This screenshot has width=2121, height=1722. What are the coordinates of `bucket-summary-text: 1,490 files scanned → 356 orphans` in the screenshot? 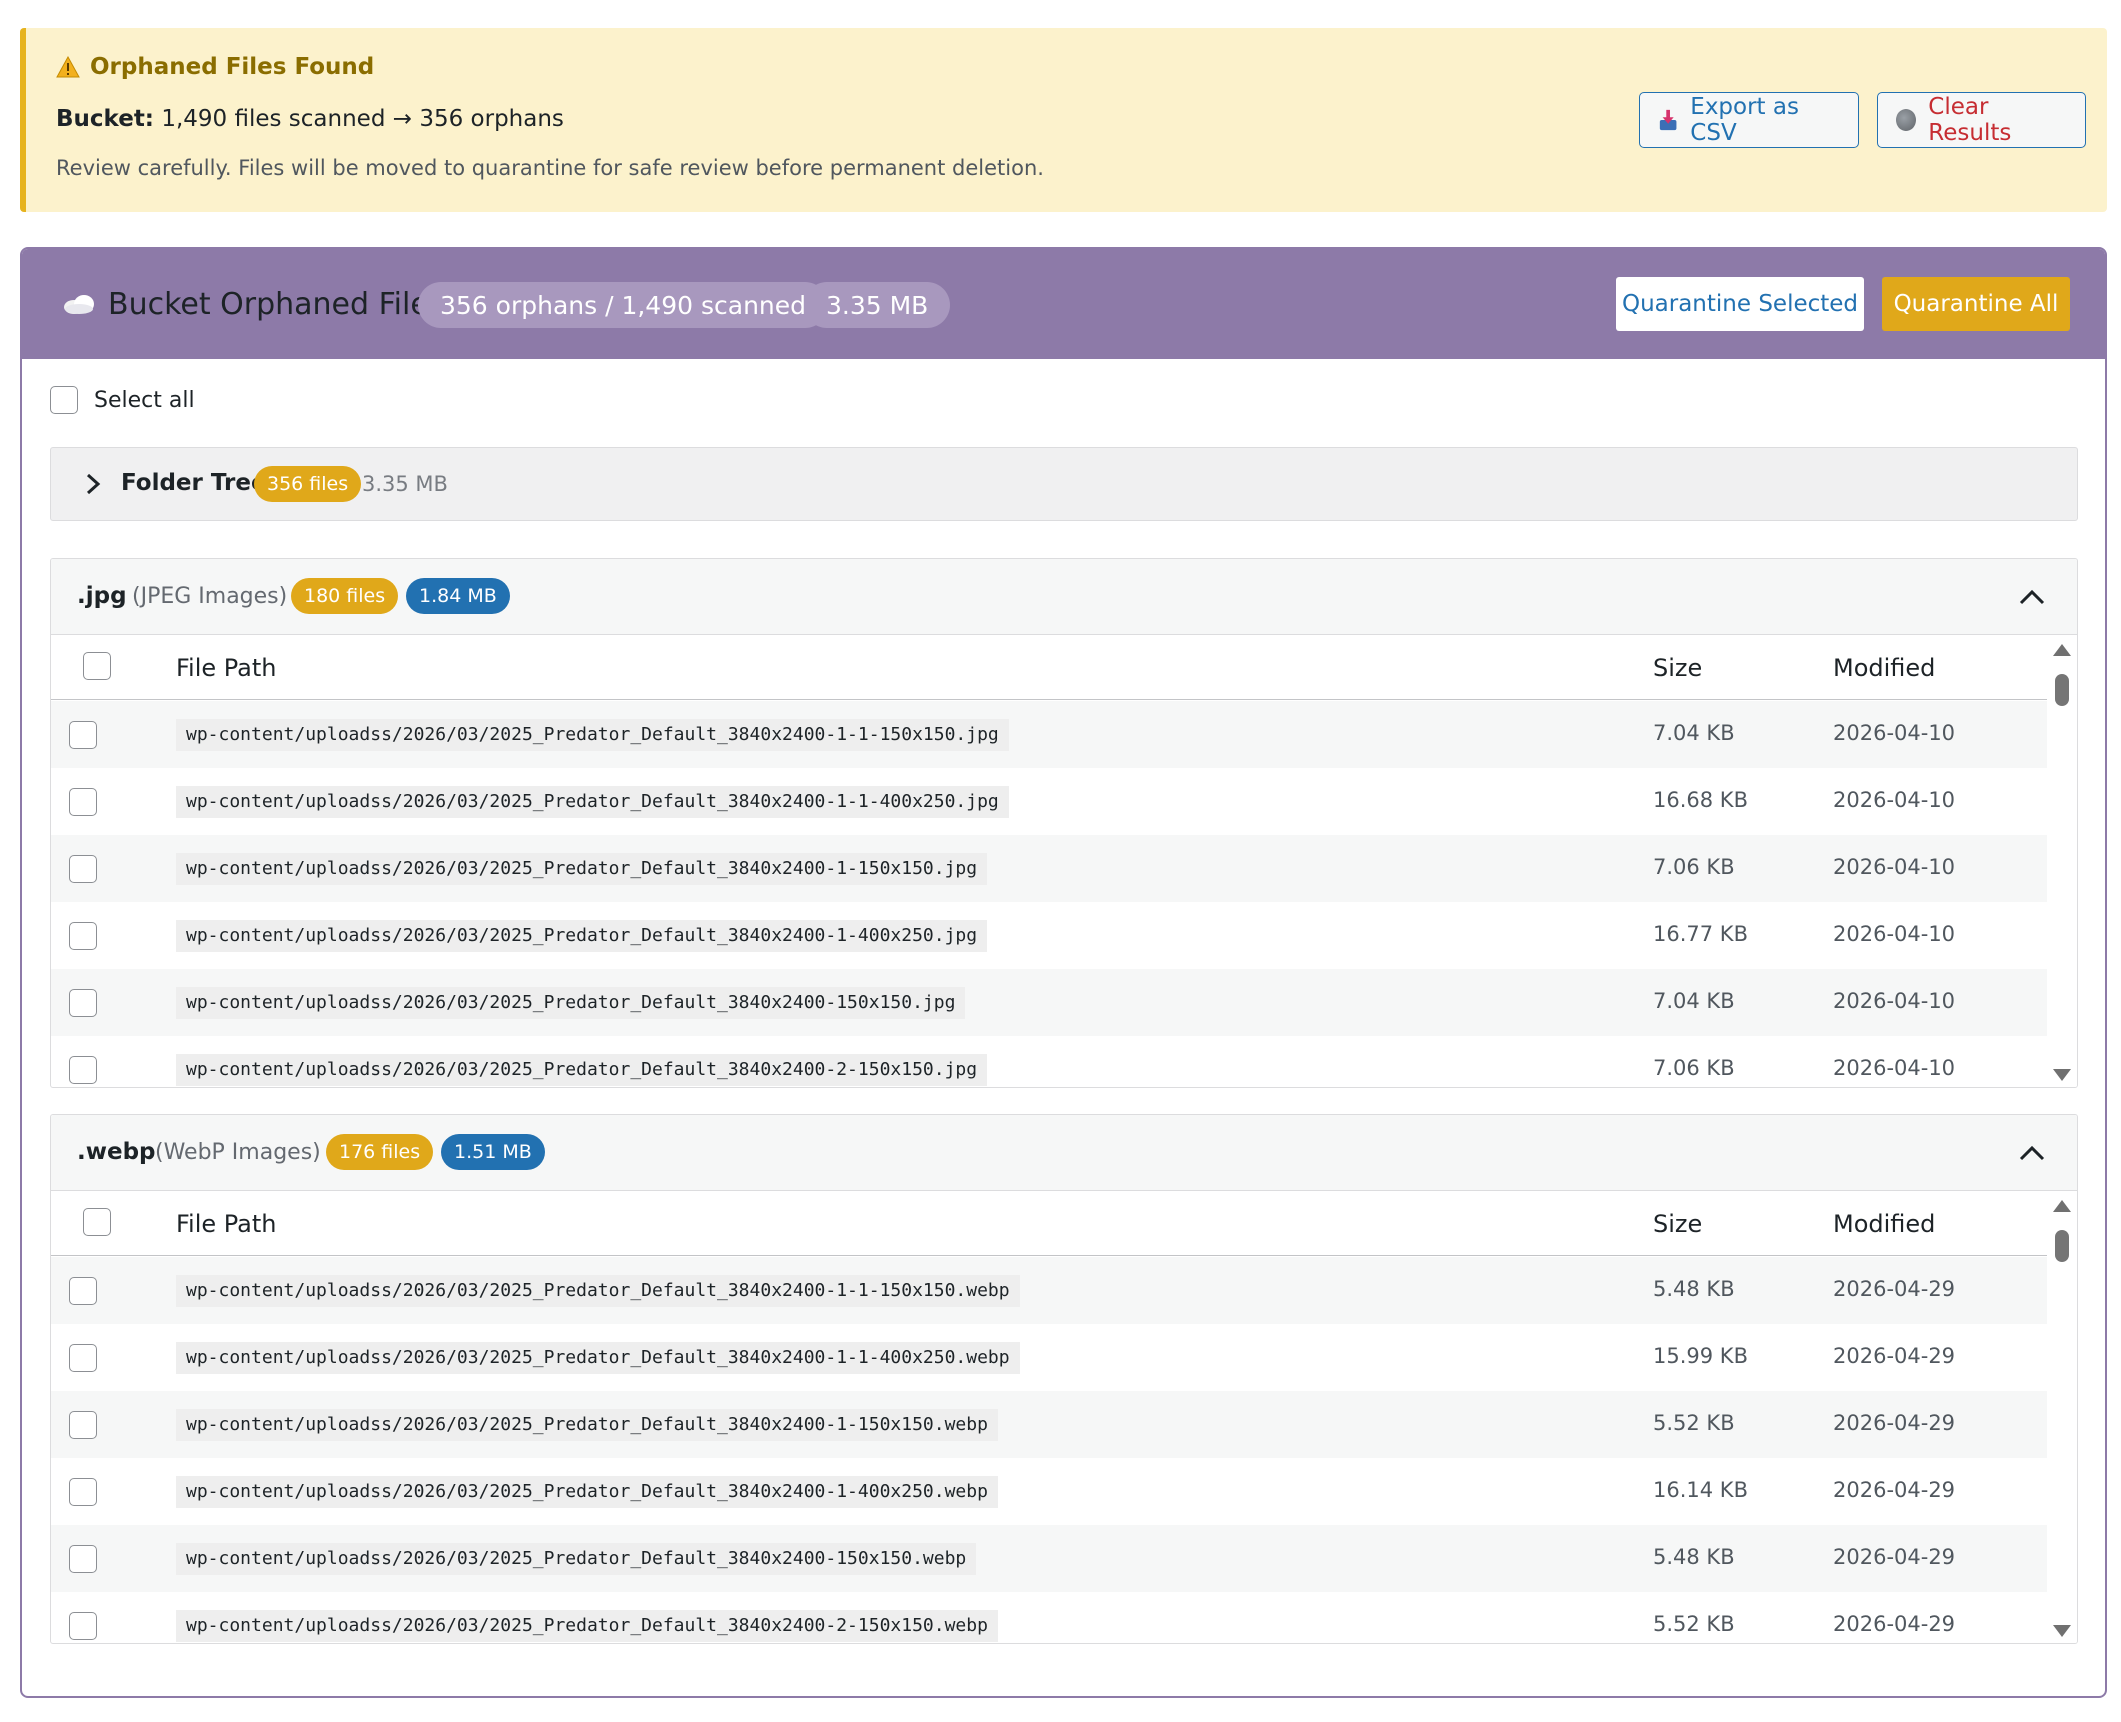 It's located at (362, 119).